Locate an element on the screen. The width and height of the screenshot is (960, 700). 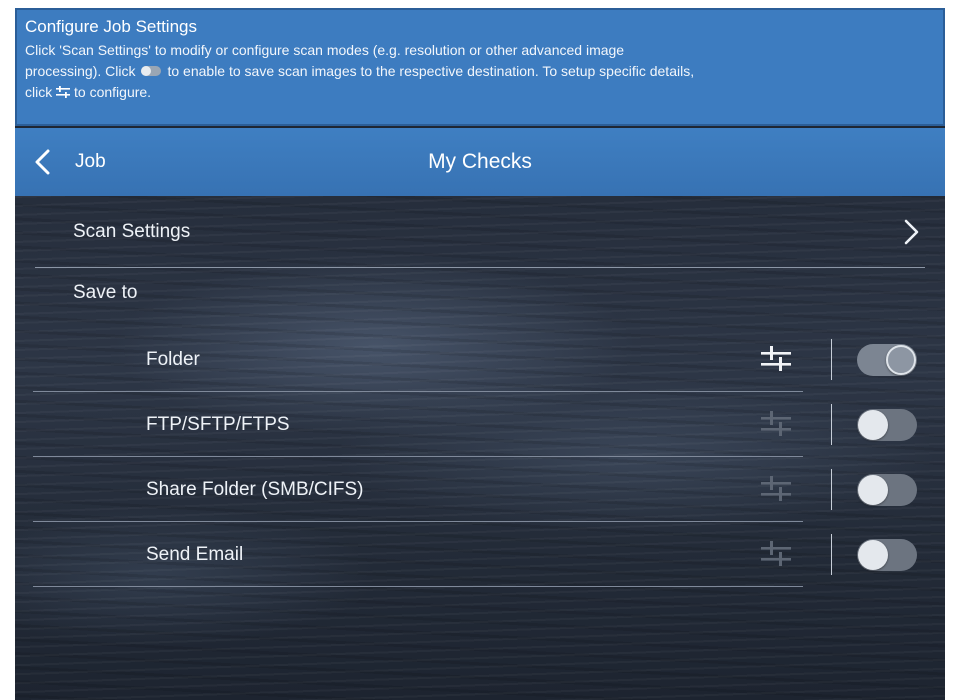
banner-line-2a: processing). Click is located at coordinates (80, 71).